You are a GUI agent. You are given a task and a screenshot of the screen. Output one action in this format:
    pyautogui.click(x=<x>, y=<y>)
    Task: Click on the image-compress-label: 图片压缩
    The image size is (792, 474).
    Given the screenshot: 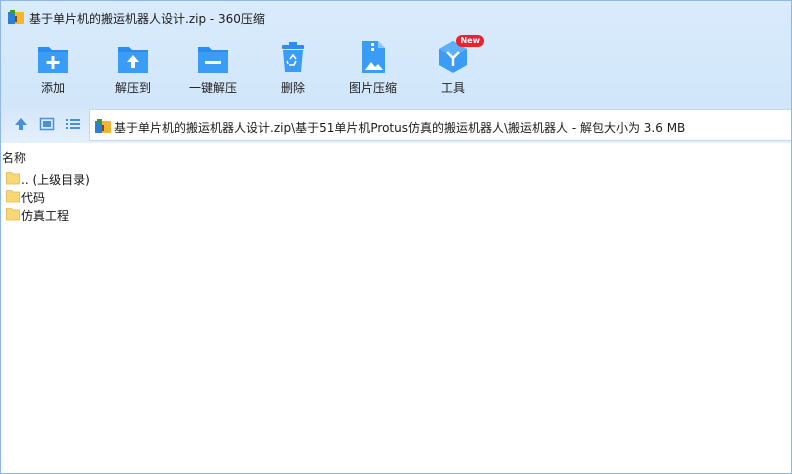 What is the action you would take?
    pyautogui.click(x=372, y=88)
    